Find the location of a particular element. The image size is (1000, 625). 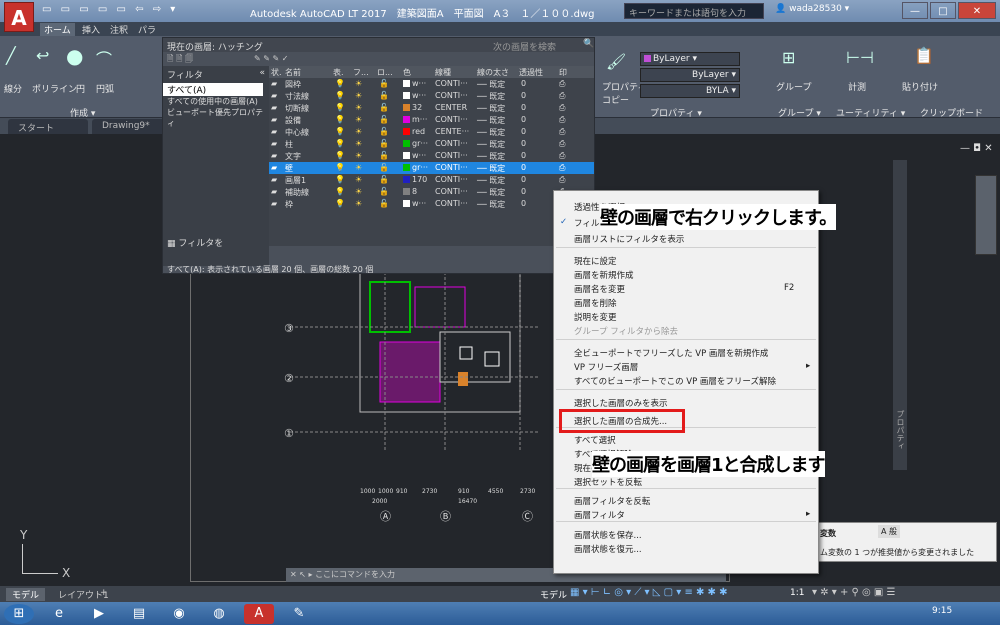

close-button: ✕ is located at coordinates (977, 10).